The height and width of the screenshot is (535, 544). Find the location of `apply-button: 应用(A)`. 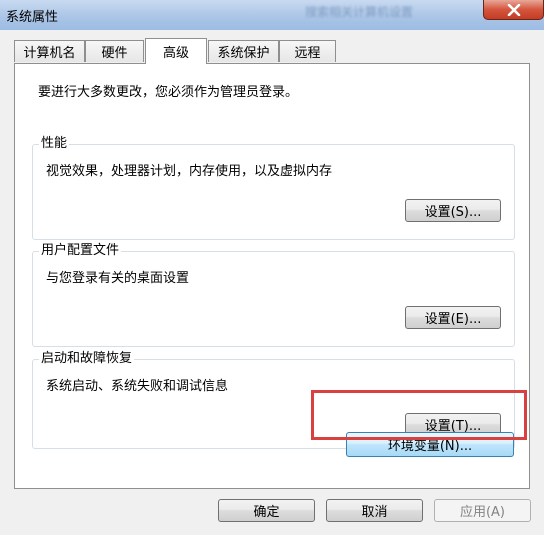

apply-button: 应用(A) is located at coordinates (482, 510).